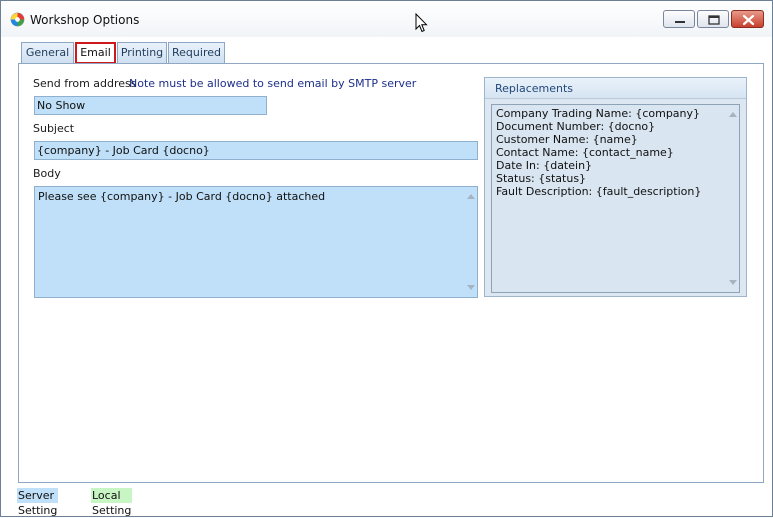 This screenshot has height=518, width=773. What do you see at coordinates (534, 88) in the screenshot?
I see `replacements-title: Replacements` at bounding box center [534, 88].